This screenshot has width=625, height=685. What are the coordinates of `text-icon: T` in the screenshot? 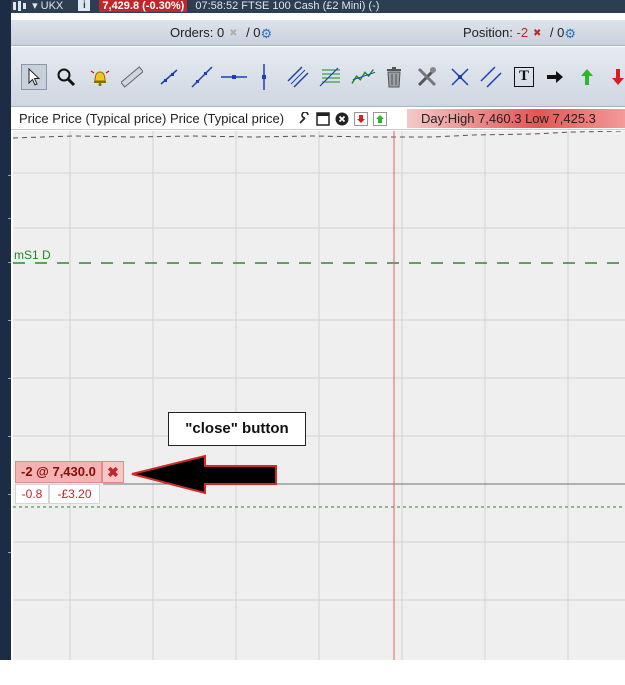 It's located at (524, 77).